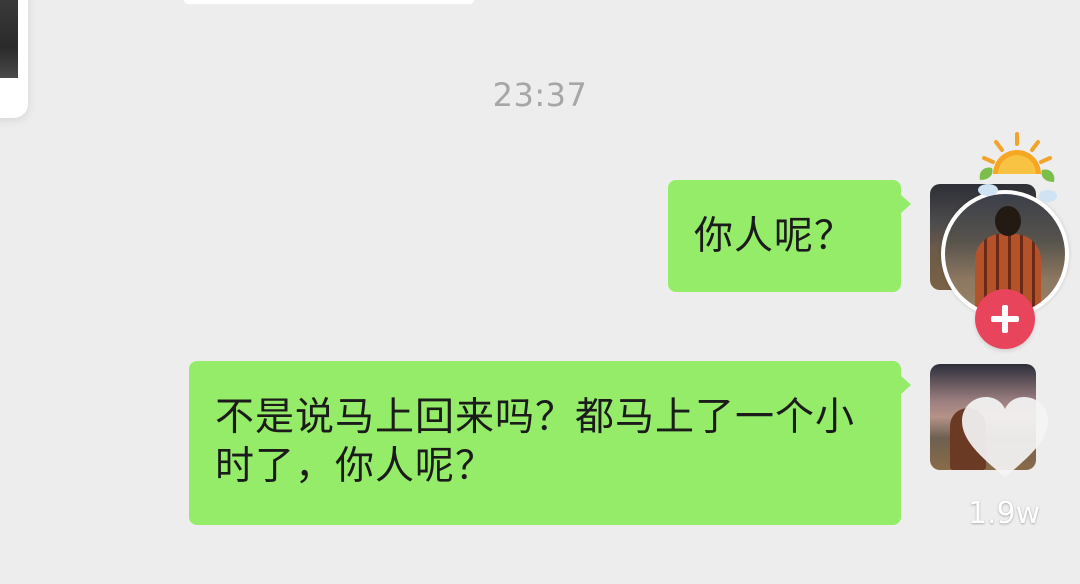 This screenshot has height=584, width=1080. I want to click on sun-icon, so click(1017, 167).